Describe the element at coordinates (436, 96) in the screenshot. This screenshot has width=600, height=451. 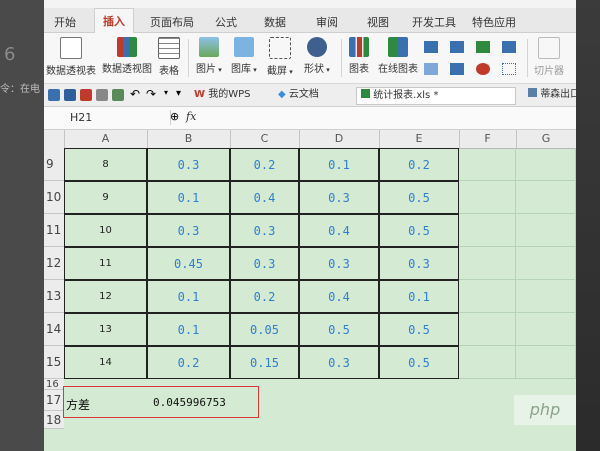
I see `doc-tab-statistics-report: 统计报表.xls *` at that location.